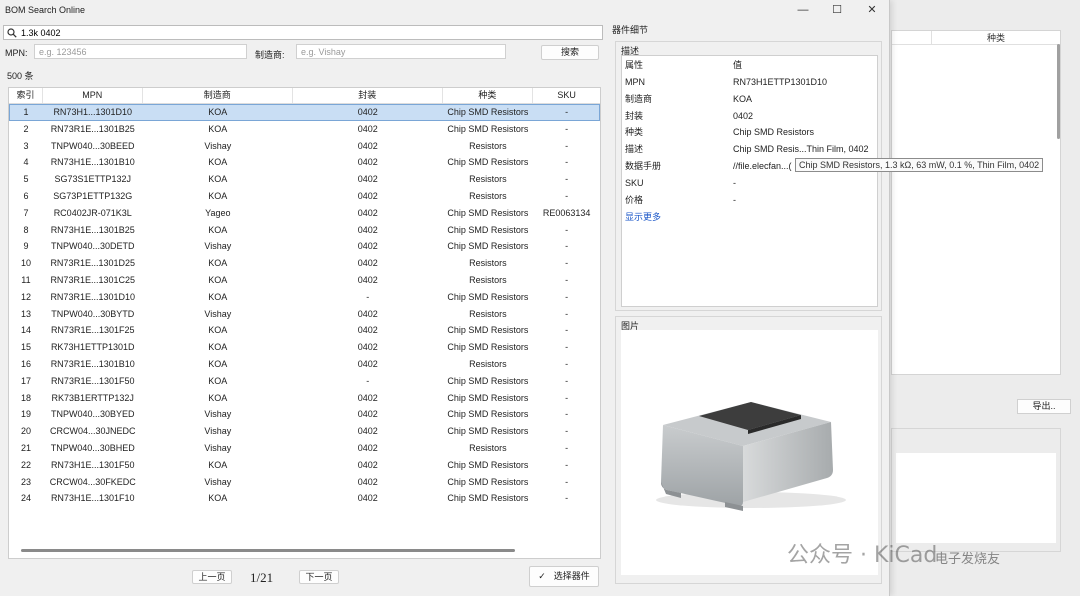  I want to click on property-row: SKU -, so click(750, 183).